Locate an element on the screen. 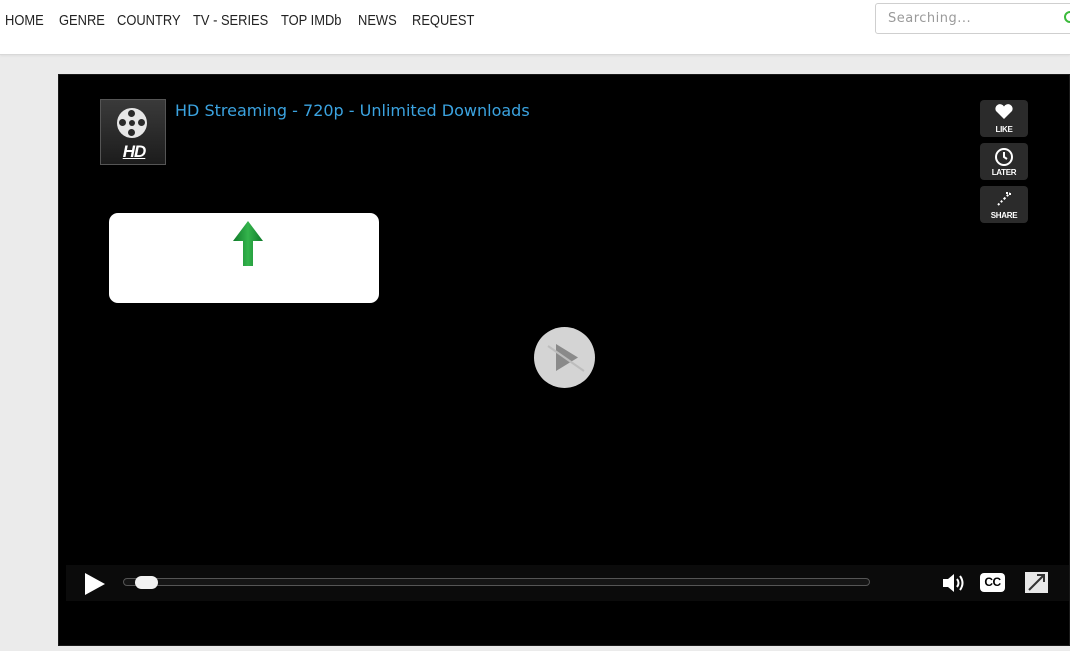  center-play-button is located at coordinates (564, 357).